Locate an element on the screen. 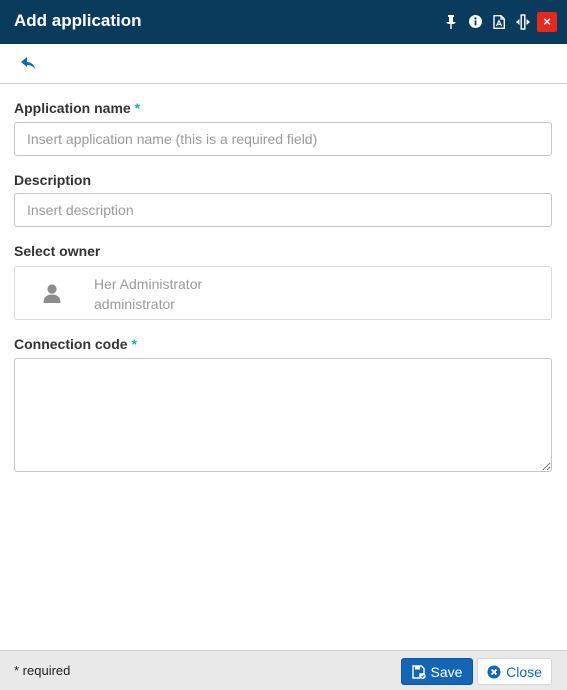 The height and width of the screenshot is (690, 567). back-arrow-icon is located at coordinates (29, 64).